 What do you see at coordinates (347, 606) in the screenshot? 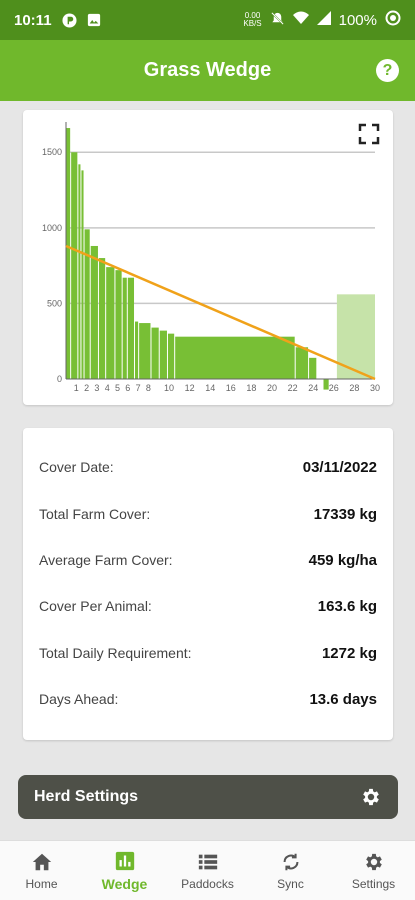
I see `info-value: 163.6 kg` at bounding box center [347, 606].